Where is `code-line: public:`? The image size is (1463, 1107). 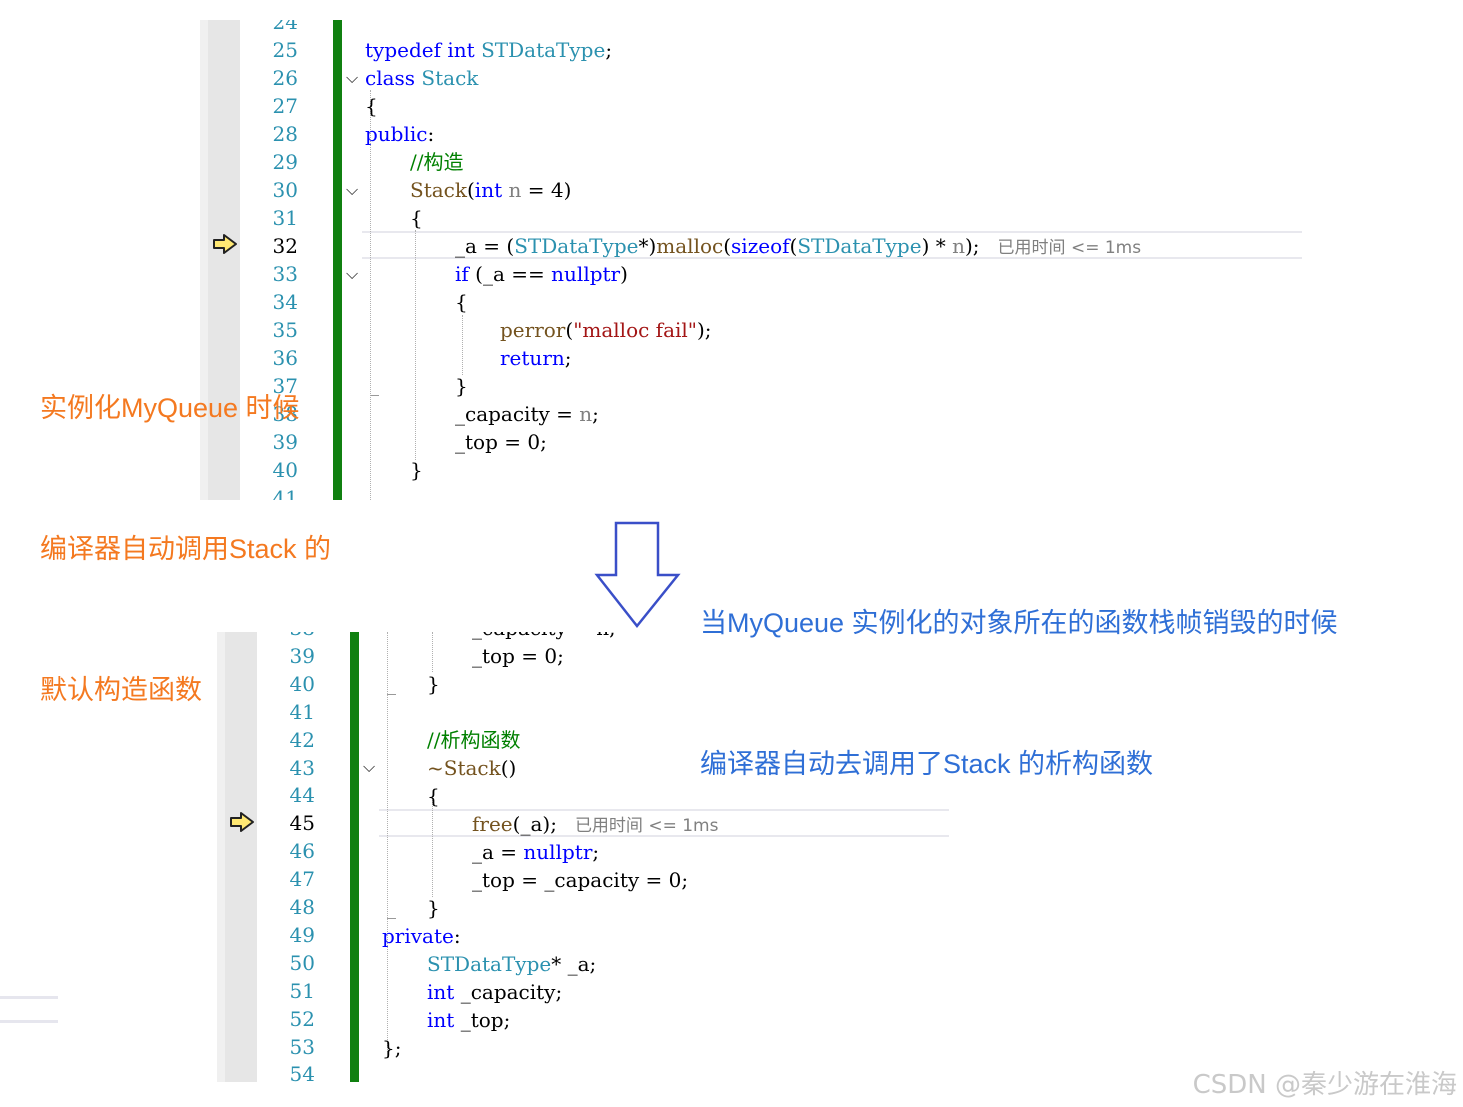 code-line: public: is located at coordinates (399, 134).